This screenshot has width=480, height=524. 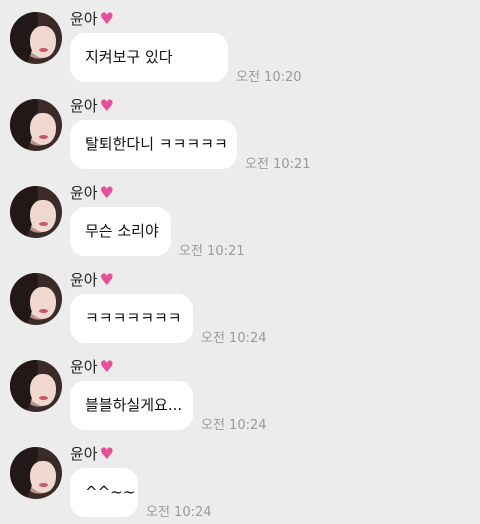 What do you see at coordinates (120, 231) in the screenshot?
I see `message-bubble: 무슨 소리야` at bounding box center [120, 231].